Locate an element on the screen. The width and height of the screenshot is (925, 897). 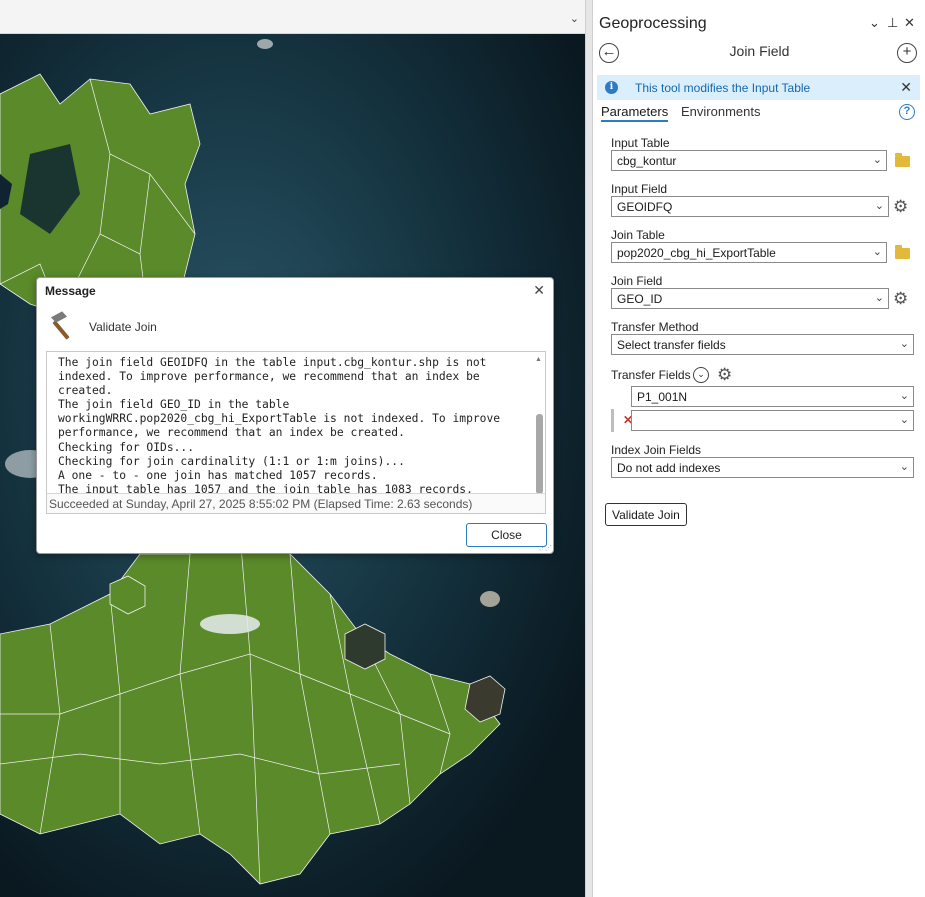
info-banner: i This tool modifies the Input Table ✕ is located at coordinates (758, 87).